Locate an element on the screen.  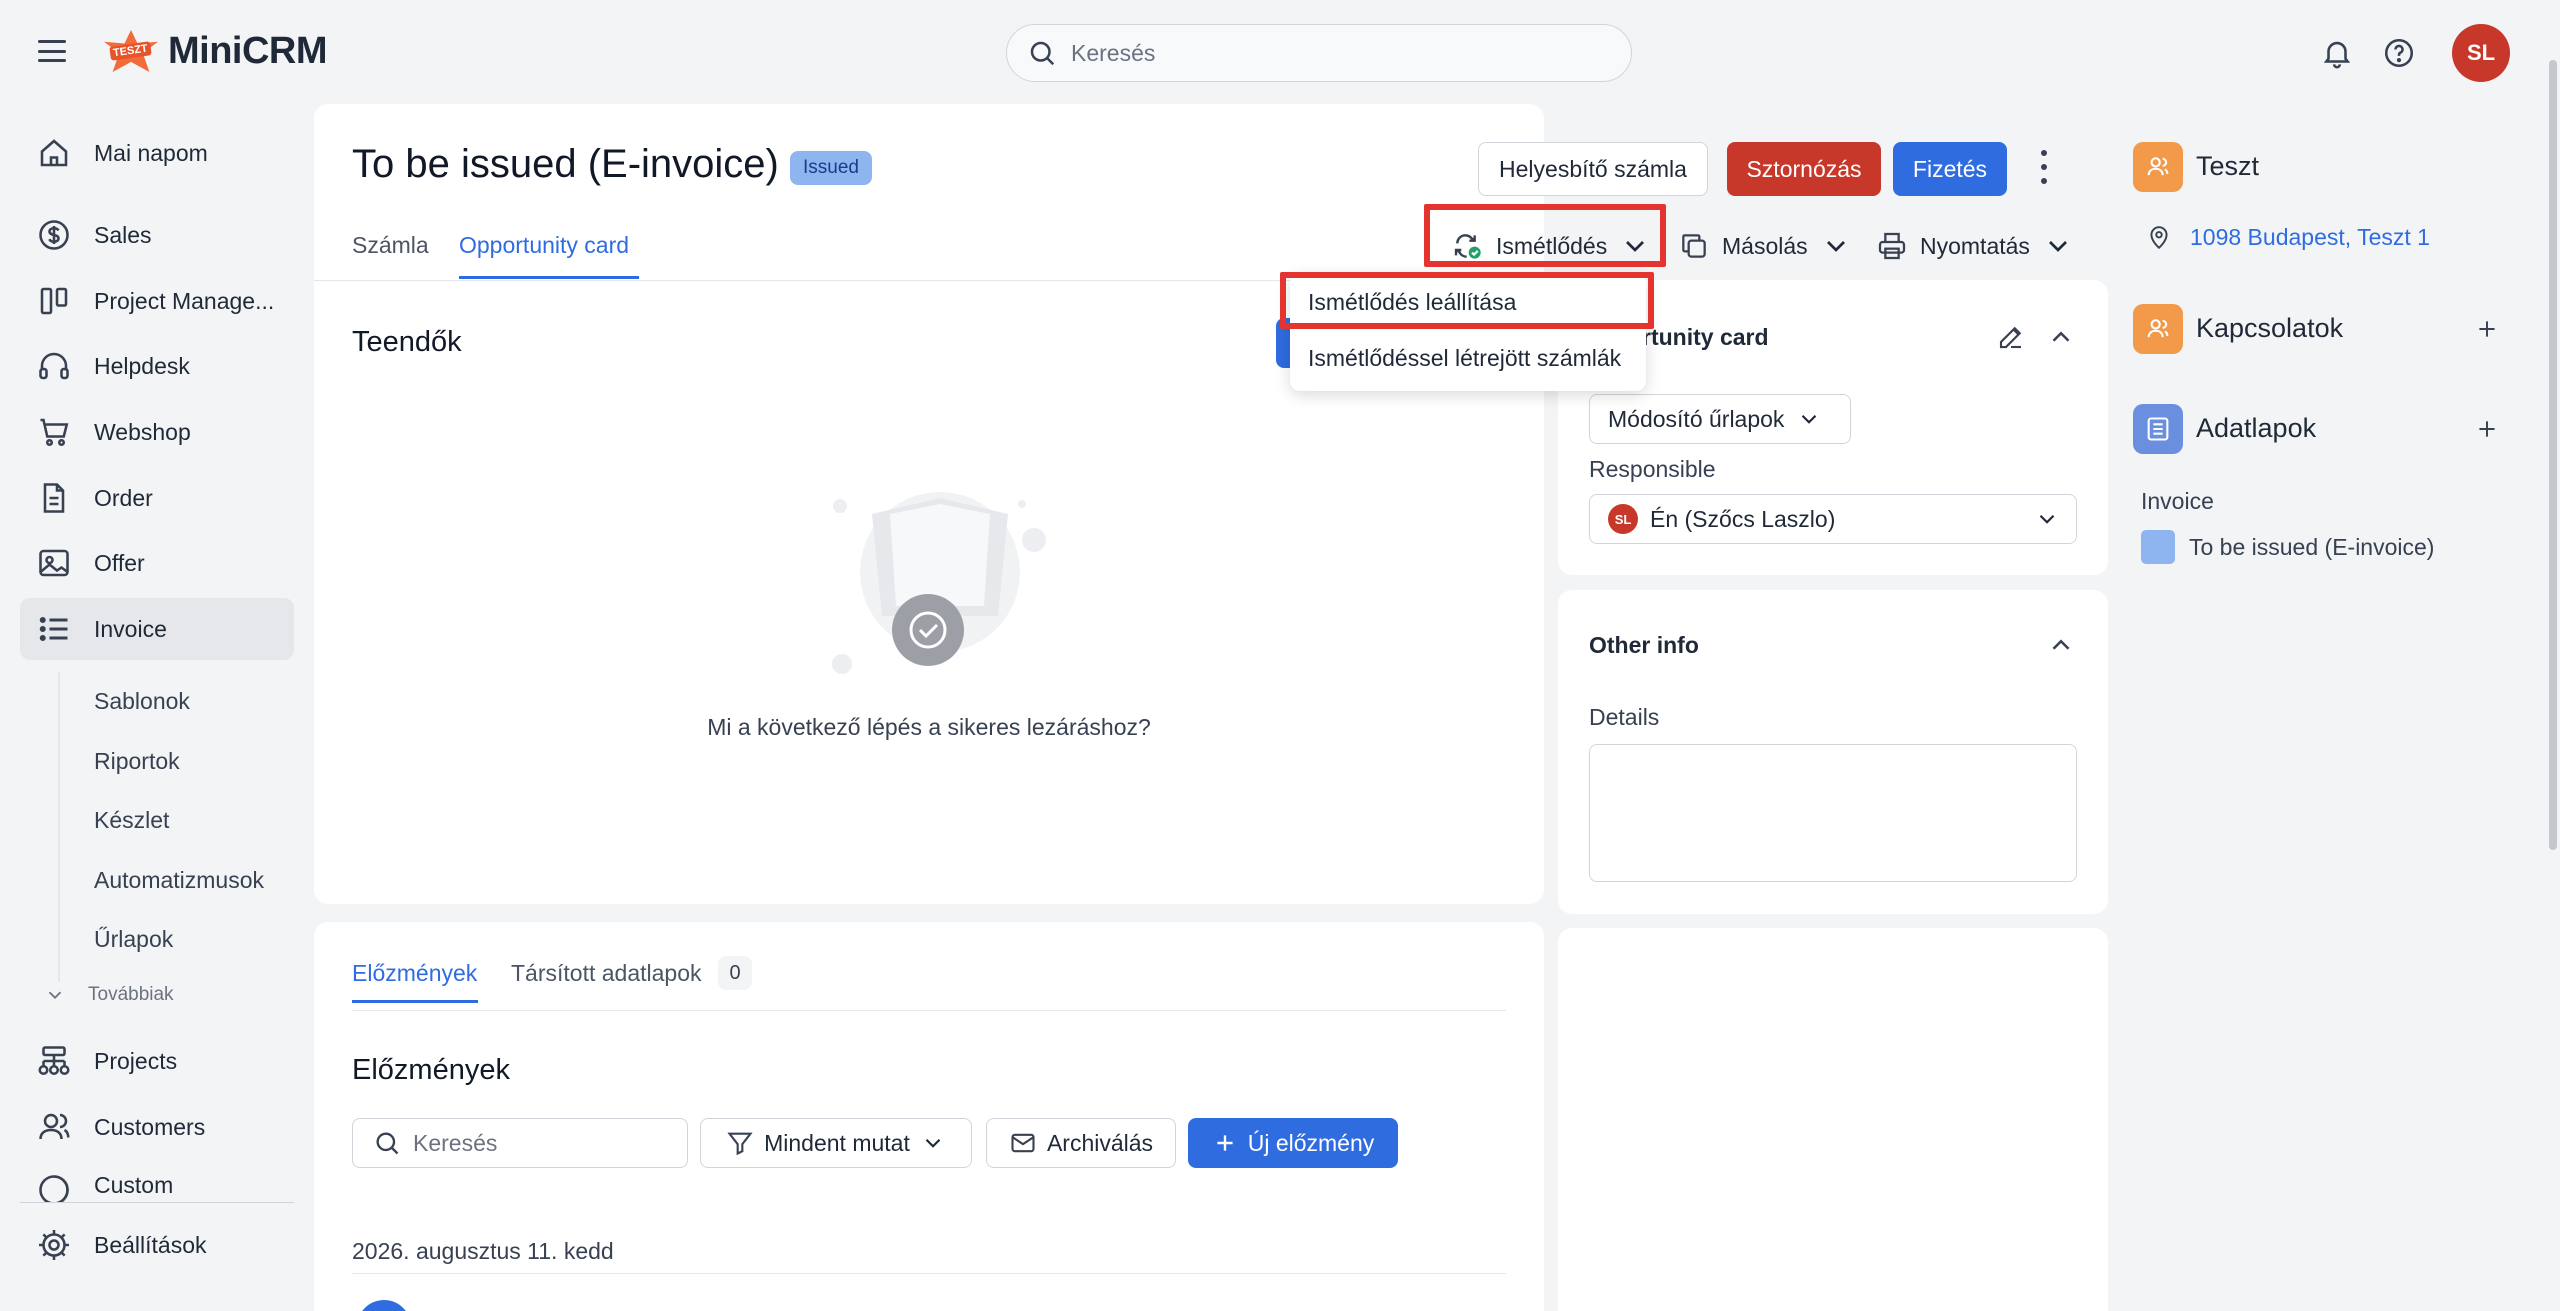
user-avatar: SL is located at coordinates (2481, 53).